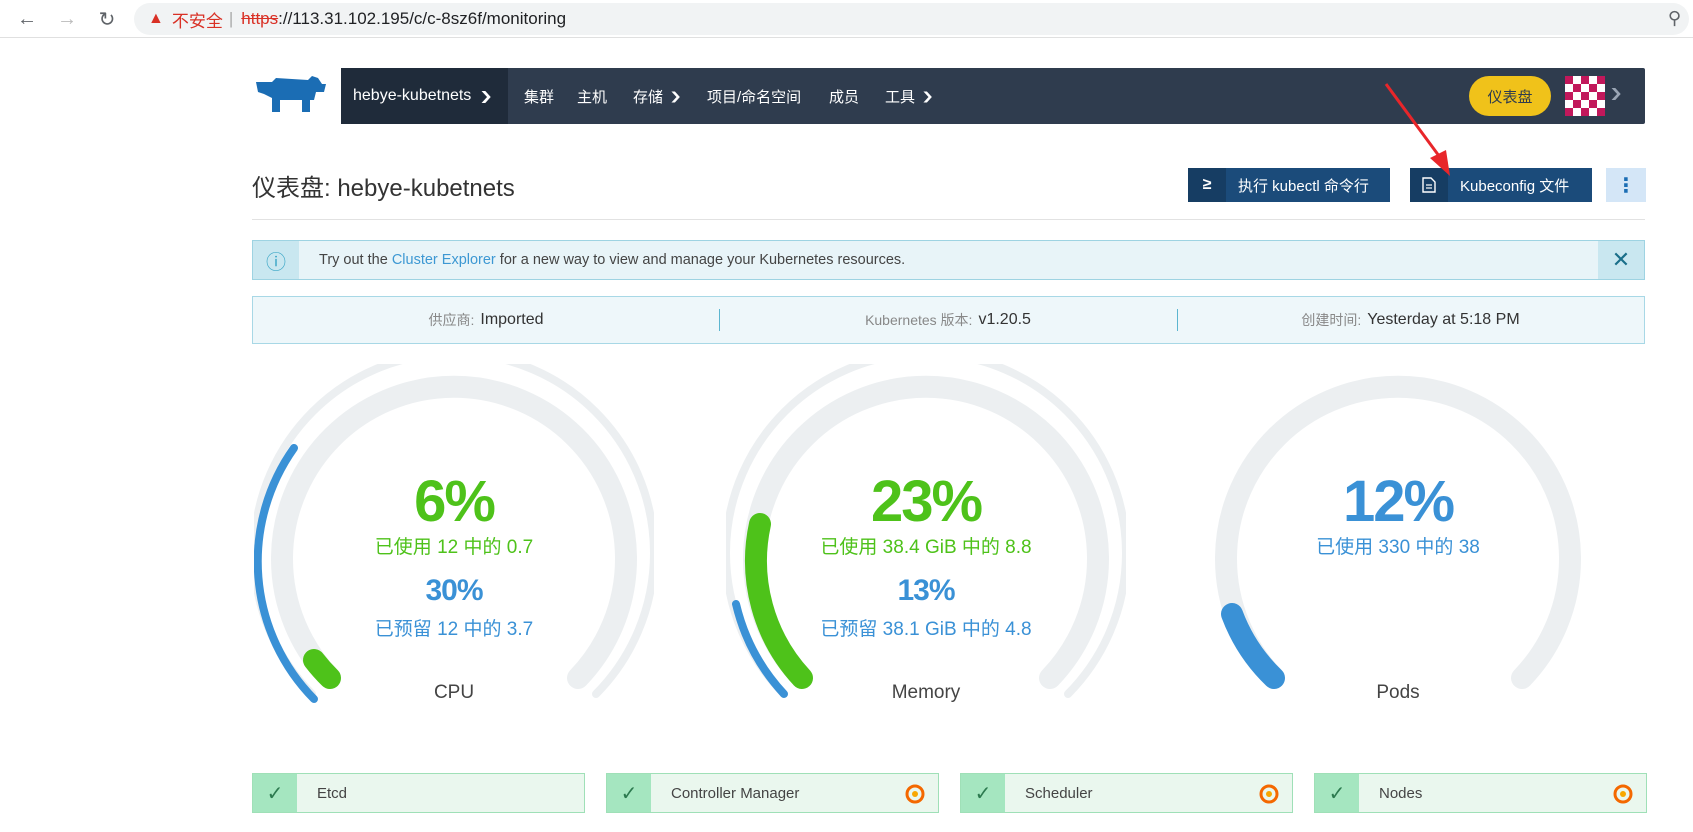  I want to click on version-key: Kubernetes 版本:, so click(919, 320).